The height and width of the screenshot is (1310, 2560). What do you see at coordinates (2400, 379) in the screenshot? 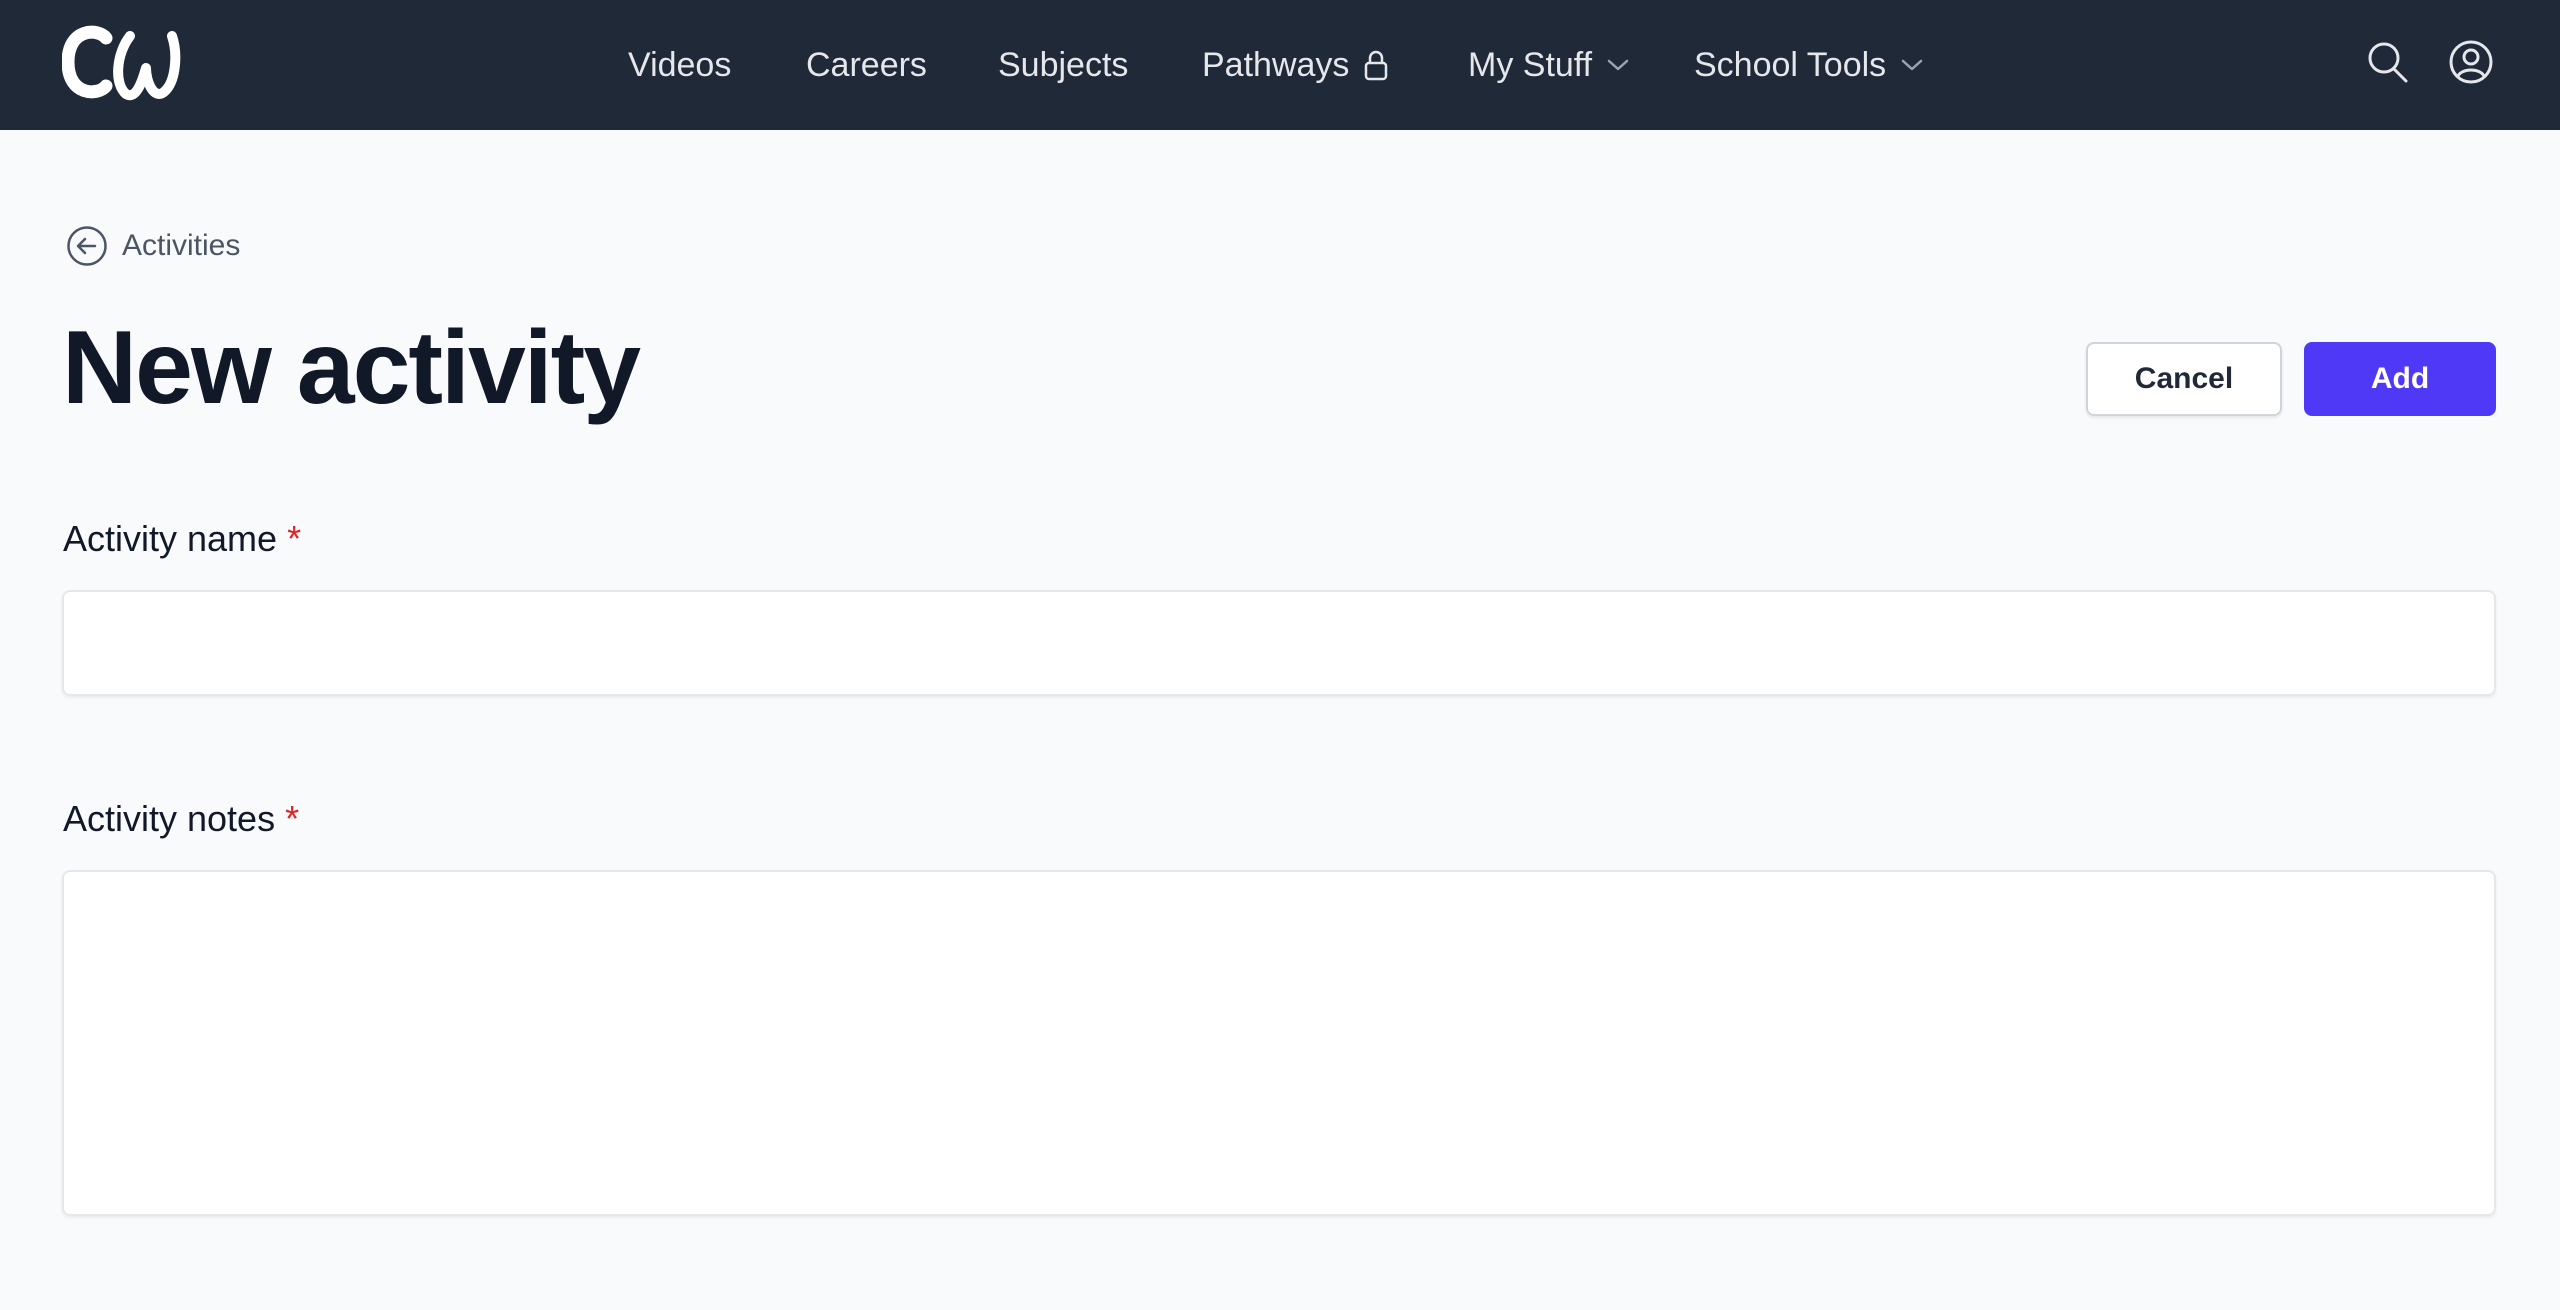
I see `add-button: Add` at bounding box center [2400, 379].